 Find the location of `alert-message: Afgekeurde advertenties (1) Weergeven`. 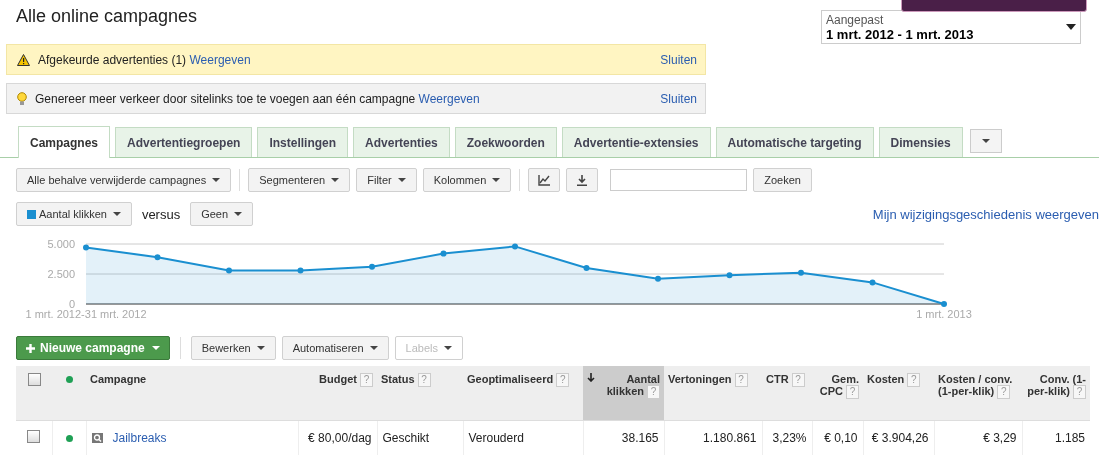

alert-message: Afgekeurde advertenties (1) Weergeven is located at coordinates (145, 59).